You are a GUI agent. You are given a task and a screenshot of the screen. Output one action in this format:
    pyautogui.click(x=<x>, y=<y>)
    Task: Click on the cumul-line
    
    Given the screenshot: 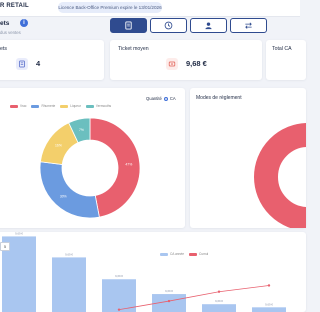 What is the action you would take?
    pyautogui.click(x=194, y=298)
    